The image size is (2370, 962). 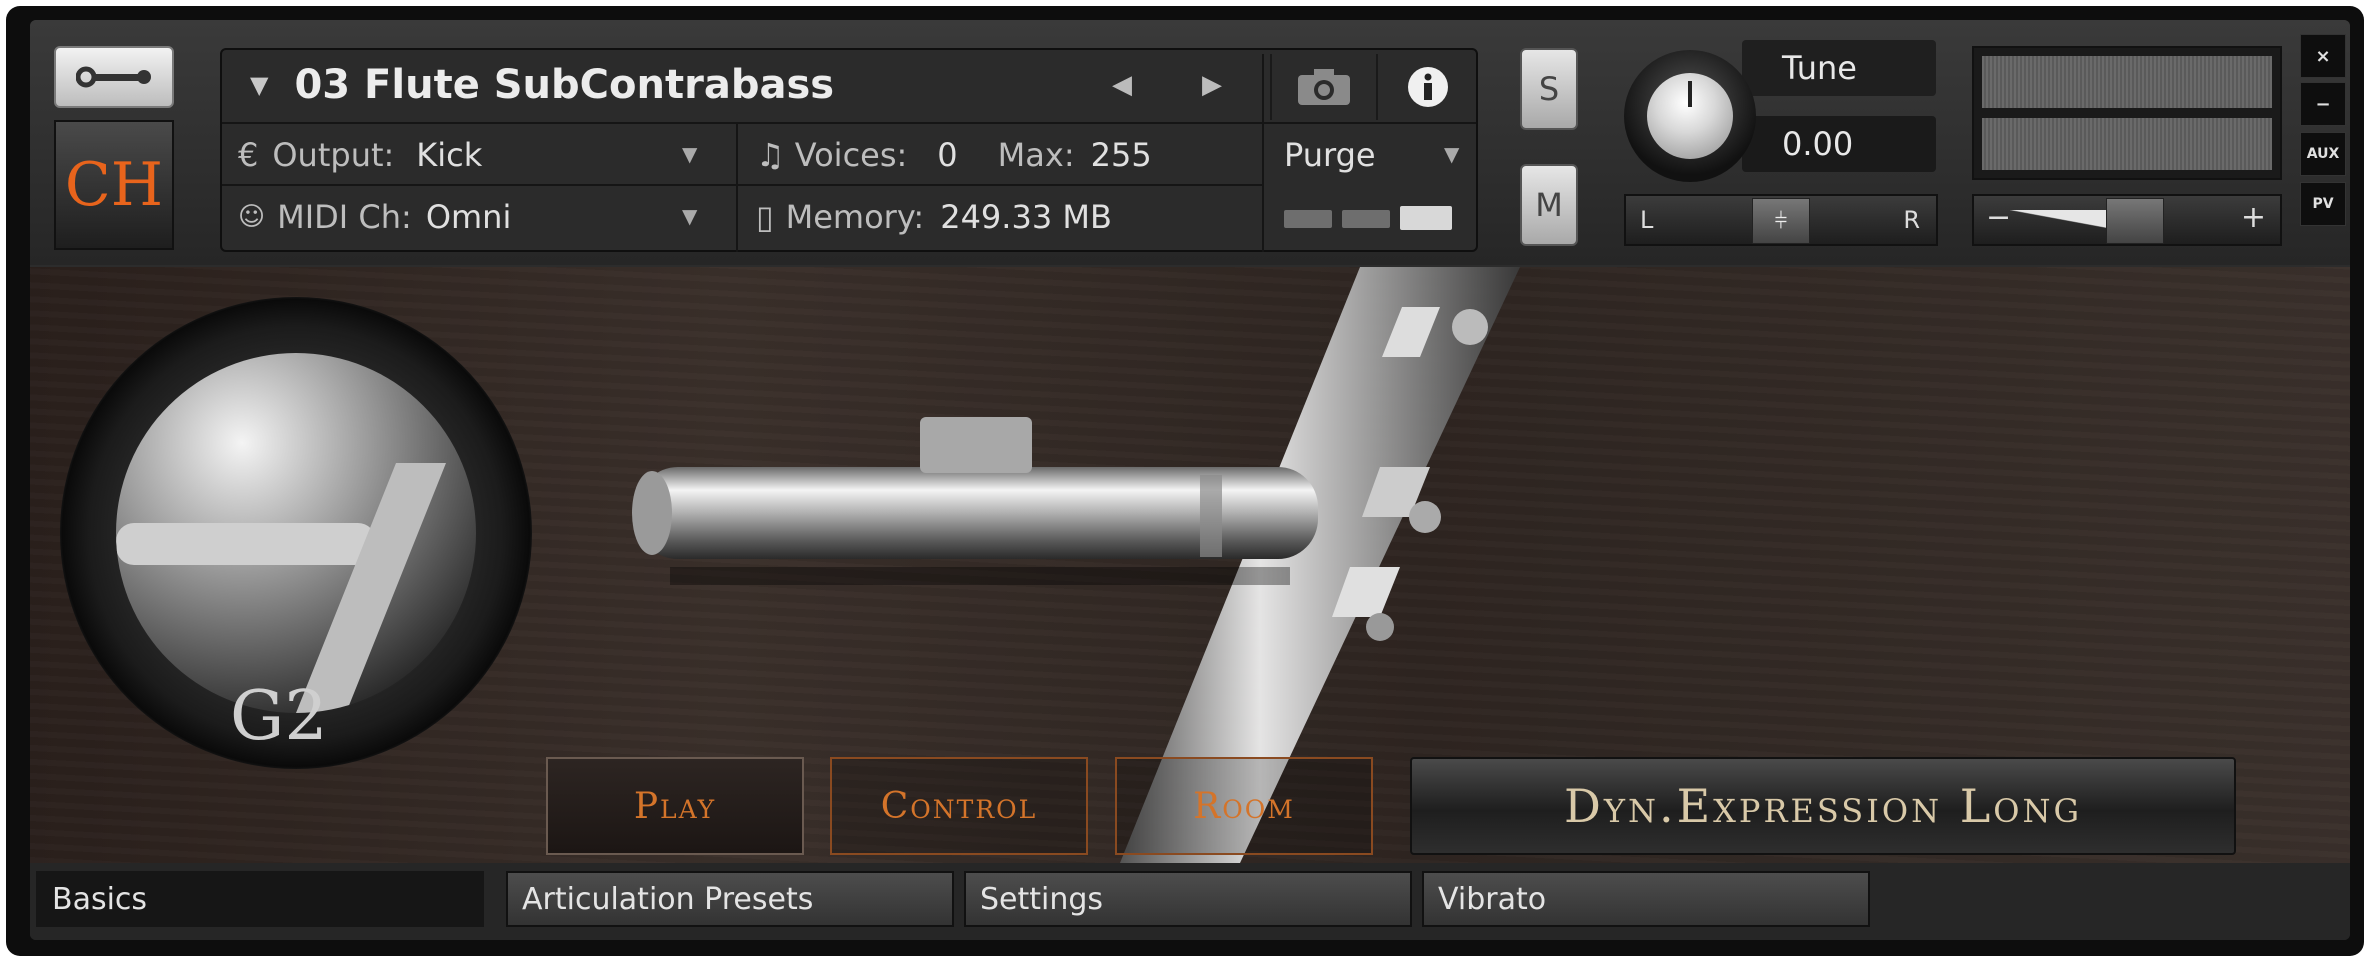 I want to click on max-voices-value: 255, so click(x=1121, y=155).